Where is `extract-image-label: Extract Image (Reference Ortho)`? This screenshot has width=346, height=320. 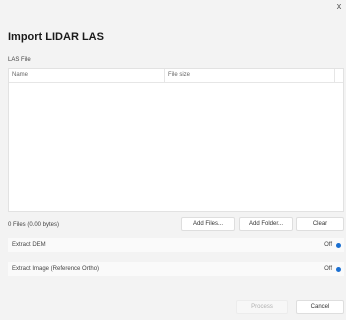 extract-image-label: Extract Image (Reference Ortho) is located at coordinates (56, 269).